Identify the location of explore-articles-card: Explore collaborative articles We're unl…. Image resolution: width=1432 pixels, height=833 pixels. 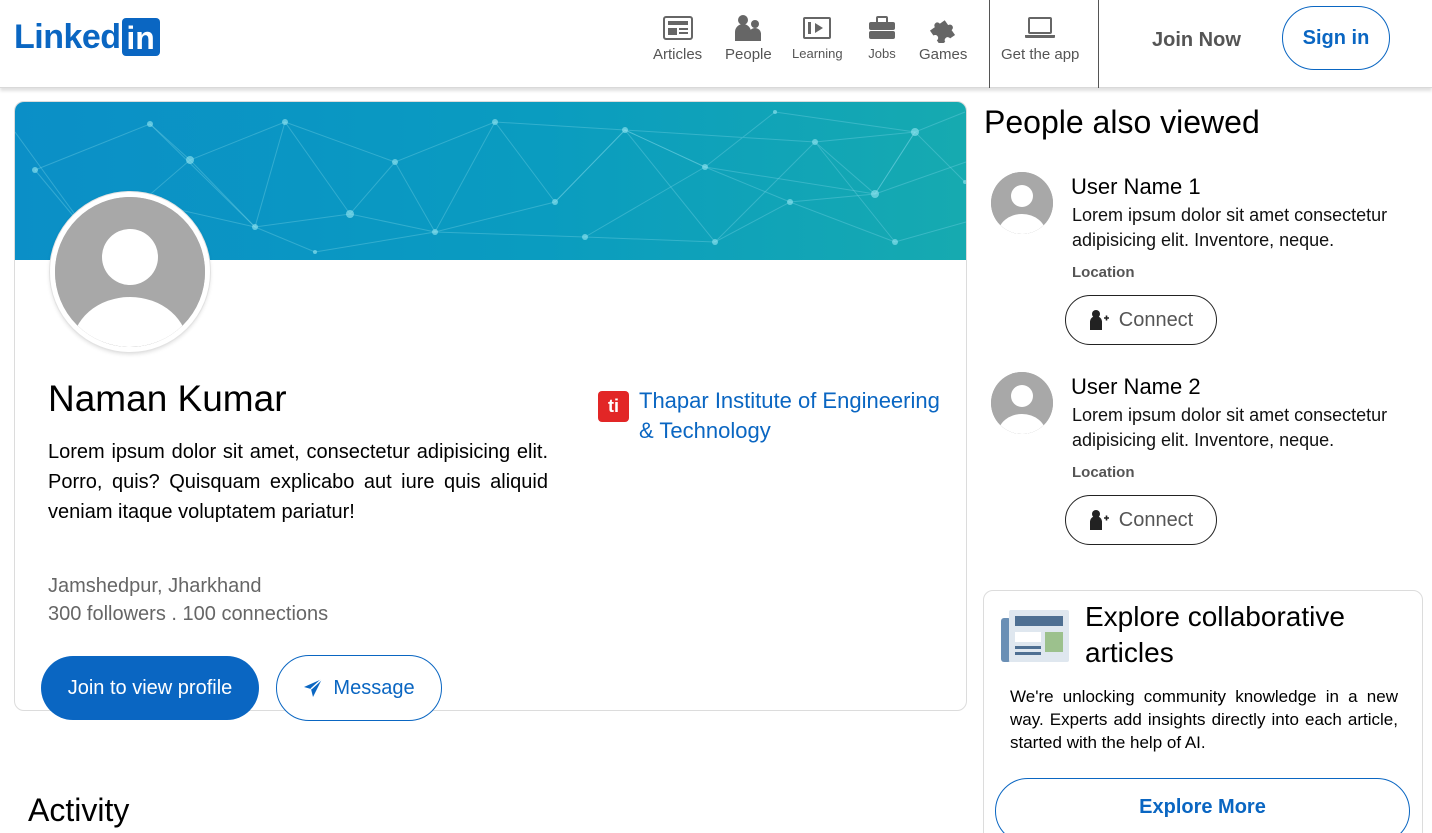
(1203, 711).